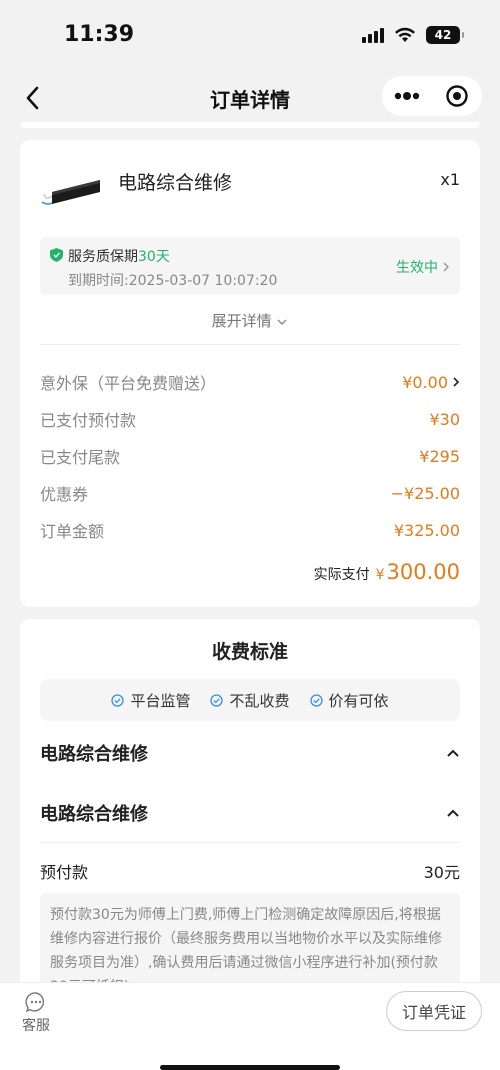  I want to click on close-button, so click(457, 96).